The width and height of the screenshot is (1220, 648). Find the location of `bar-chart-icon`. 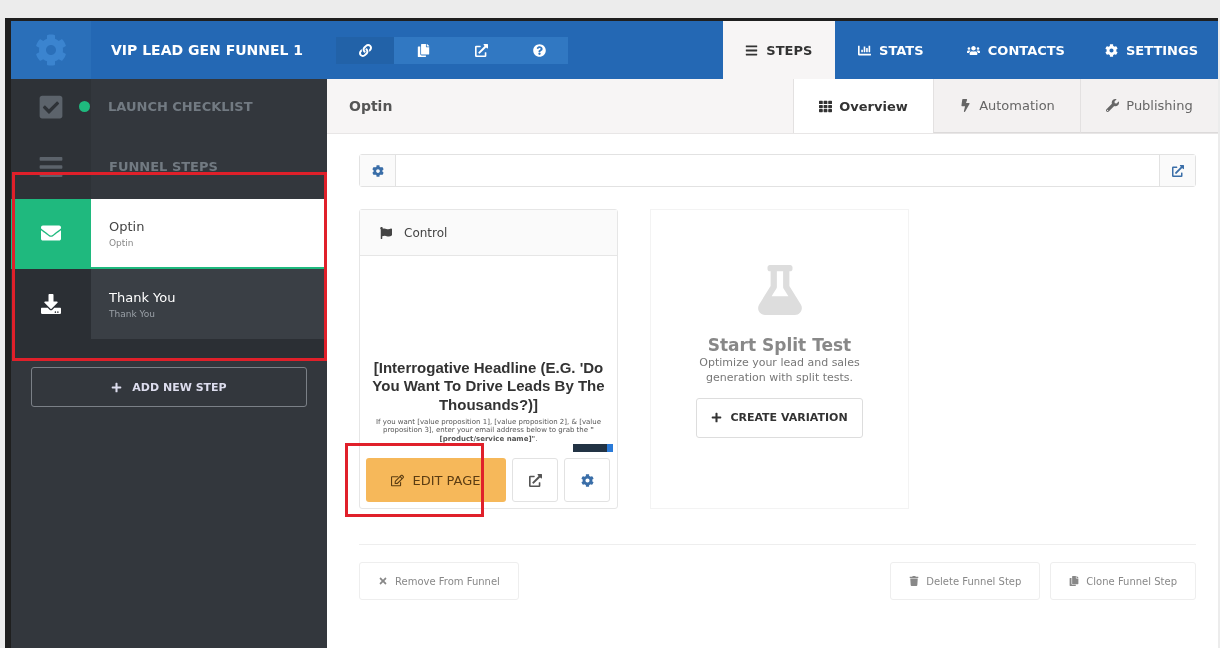

bar-chart-icon is located at coordinates (865, 50).